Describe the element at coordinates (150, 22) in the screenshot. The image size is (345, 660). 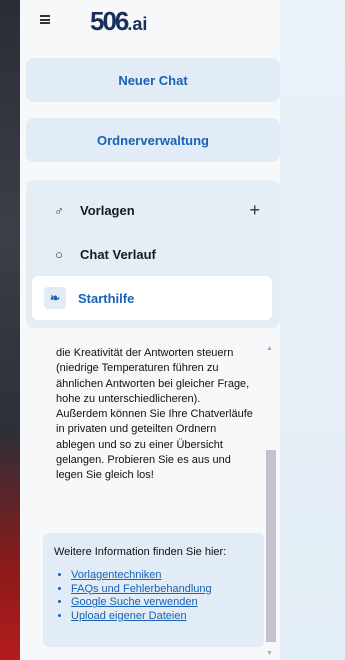
I see `topbar: 506.ai` at that location.